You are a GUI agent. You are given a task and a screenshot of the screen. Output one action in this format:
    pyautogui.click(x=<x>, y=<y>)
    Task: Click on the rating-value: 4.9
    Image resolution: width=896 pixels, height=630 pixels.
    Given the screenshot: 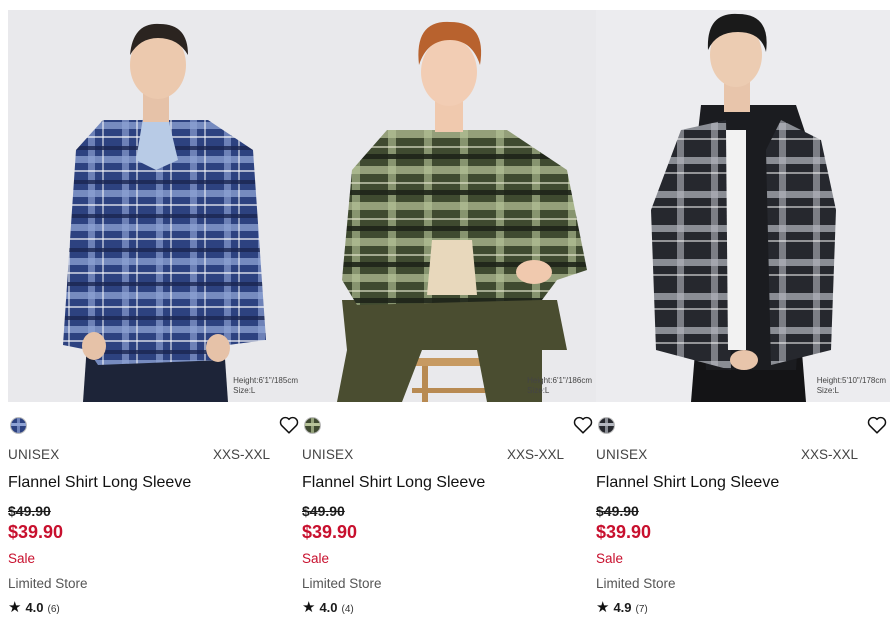 What is the action you would take?
    pyautogui.click(x=622, y=607)
    